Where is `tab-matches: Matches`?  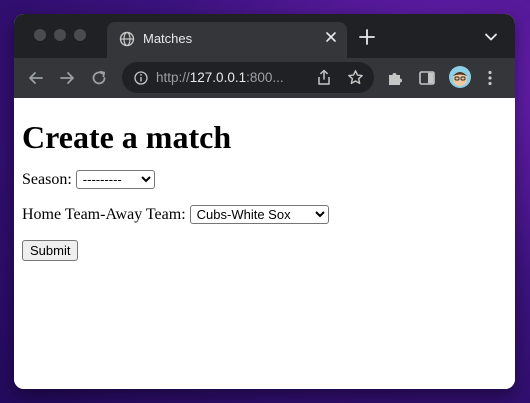 tab-matches: Matches is located at coordinates (227, 40).